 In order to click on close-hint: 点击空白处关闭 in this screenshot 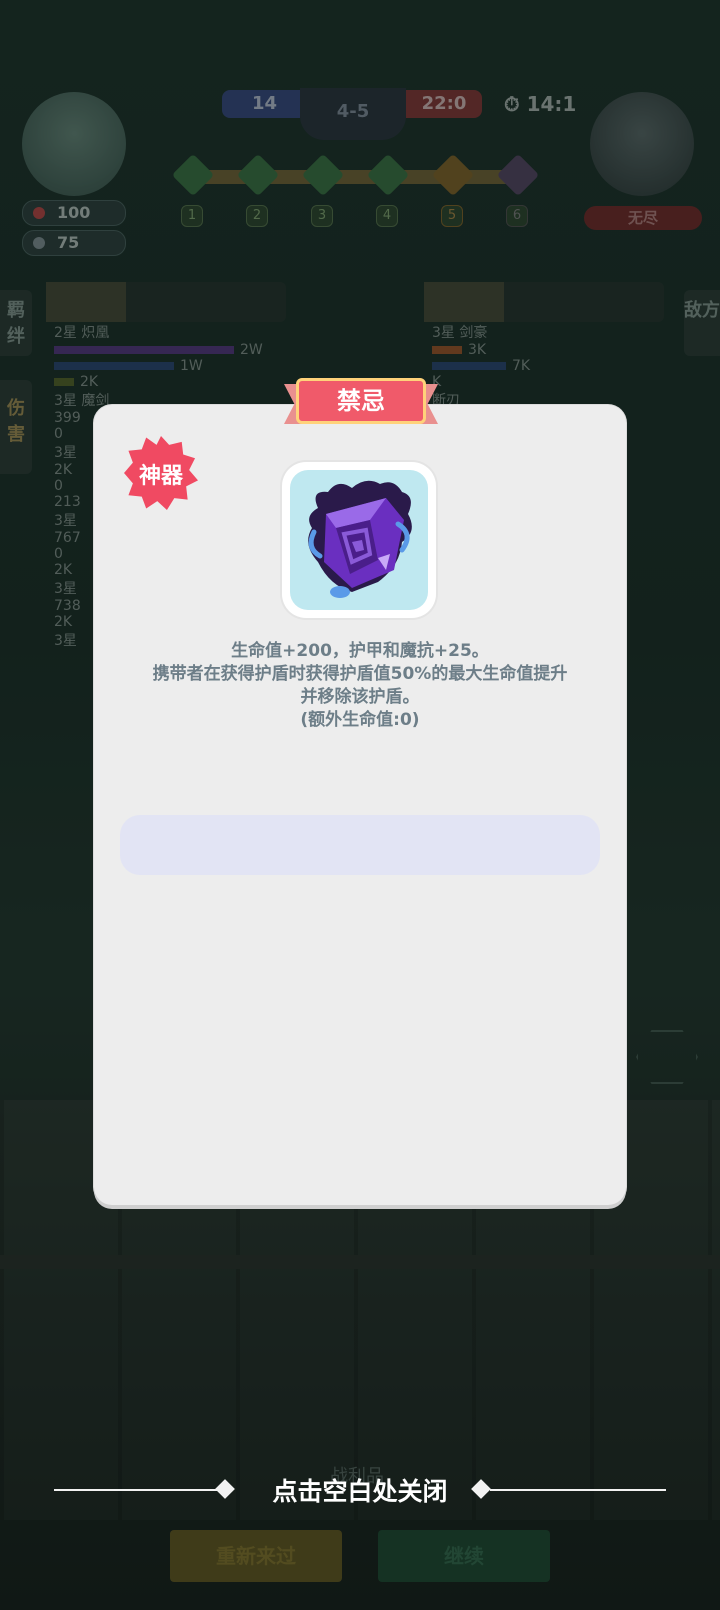, I will do `click(360, 1490)`.